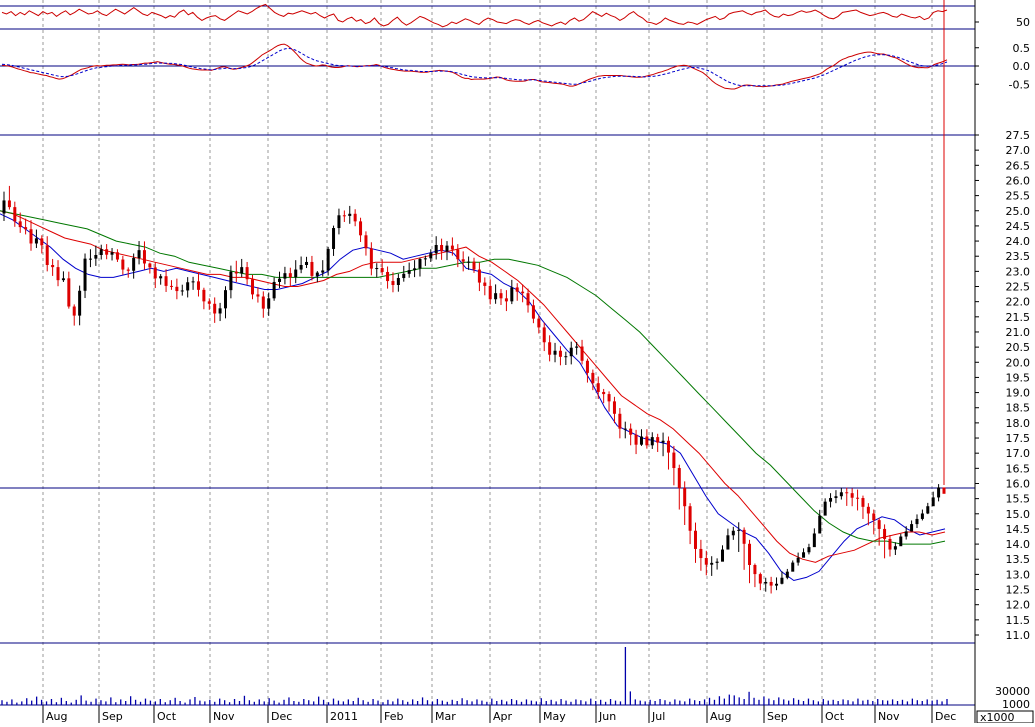  Describe the element at coordinates (1018, 241) in the screenshot. I see `price-tick-label: 24.0` at that location.